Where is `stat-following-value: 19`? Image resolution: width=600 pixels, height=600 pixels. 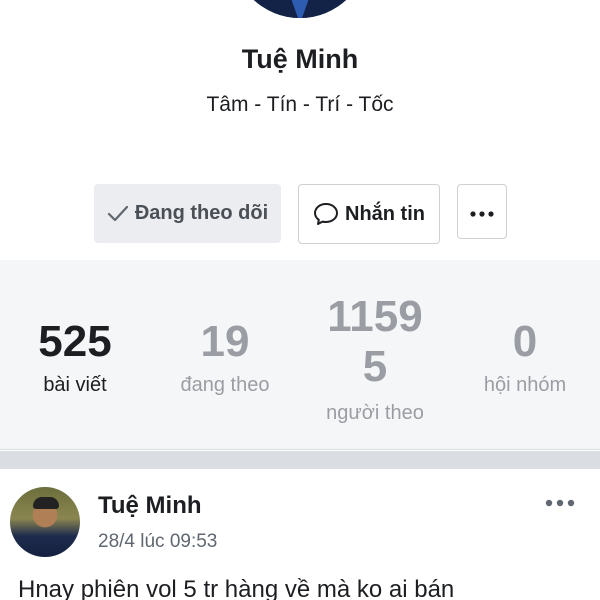 stat-following-value: 19 is located at coordinates (225, 341).